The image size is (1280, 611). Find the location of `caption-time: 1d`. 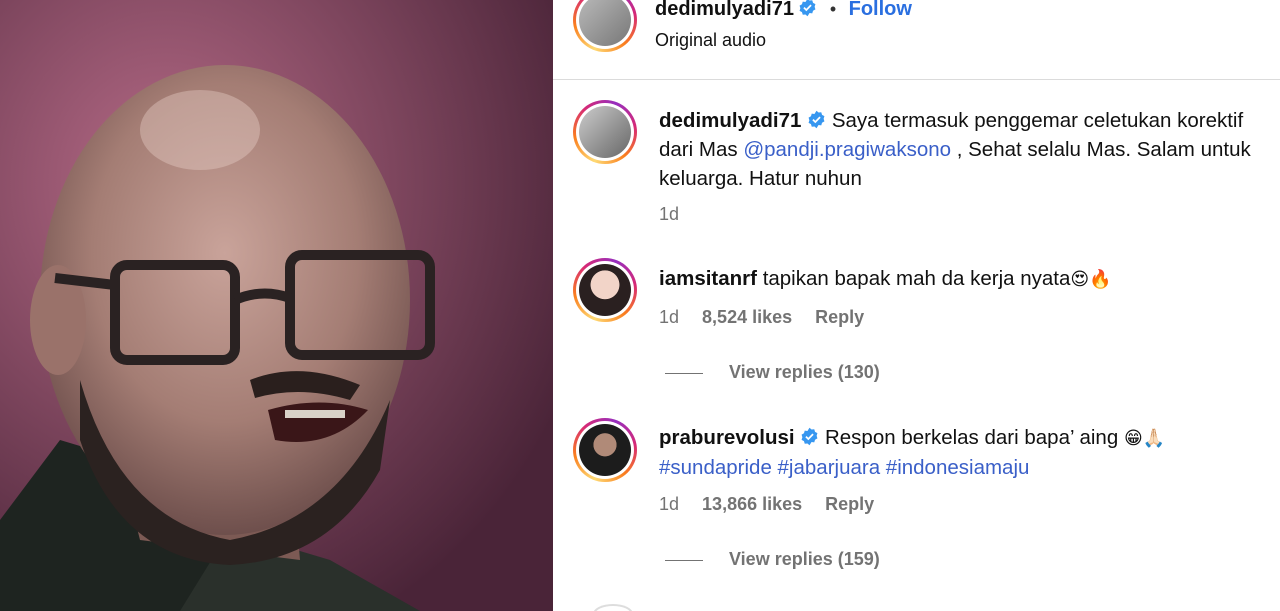

caption-time: 1d is located at coordinates (669, 214).